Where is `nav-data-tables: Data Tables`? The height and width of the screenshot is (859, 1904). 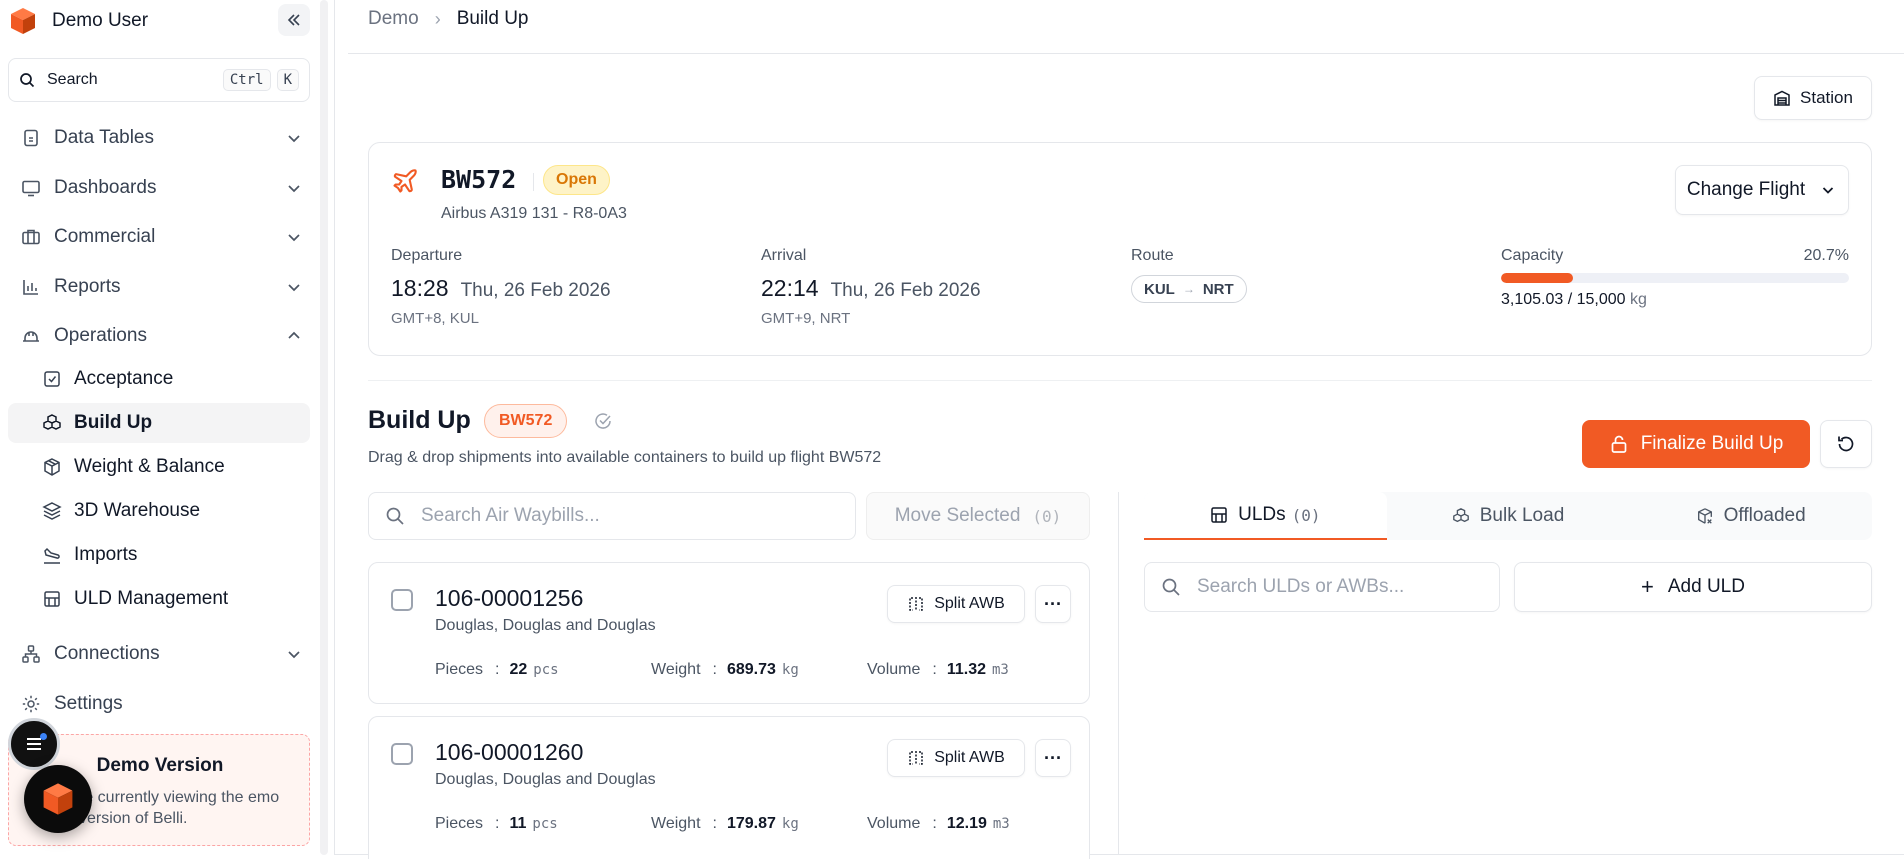 nav-data-tables: Data Tables is located at coordinates (159, 138).